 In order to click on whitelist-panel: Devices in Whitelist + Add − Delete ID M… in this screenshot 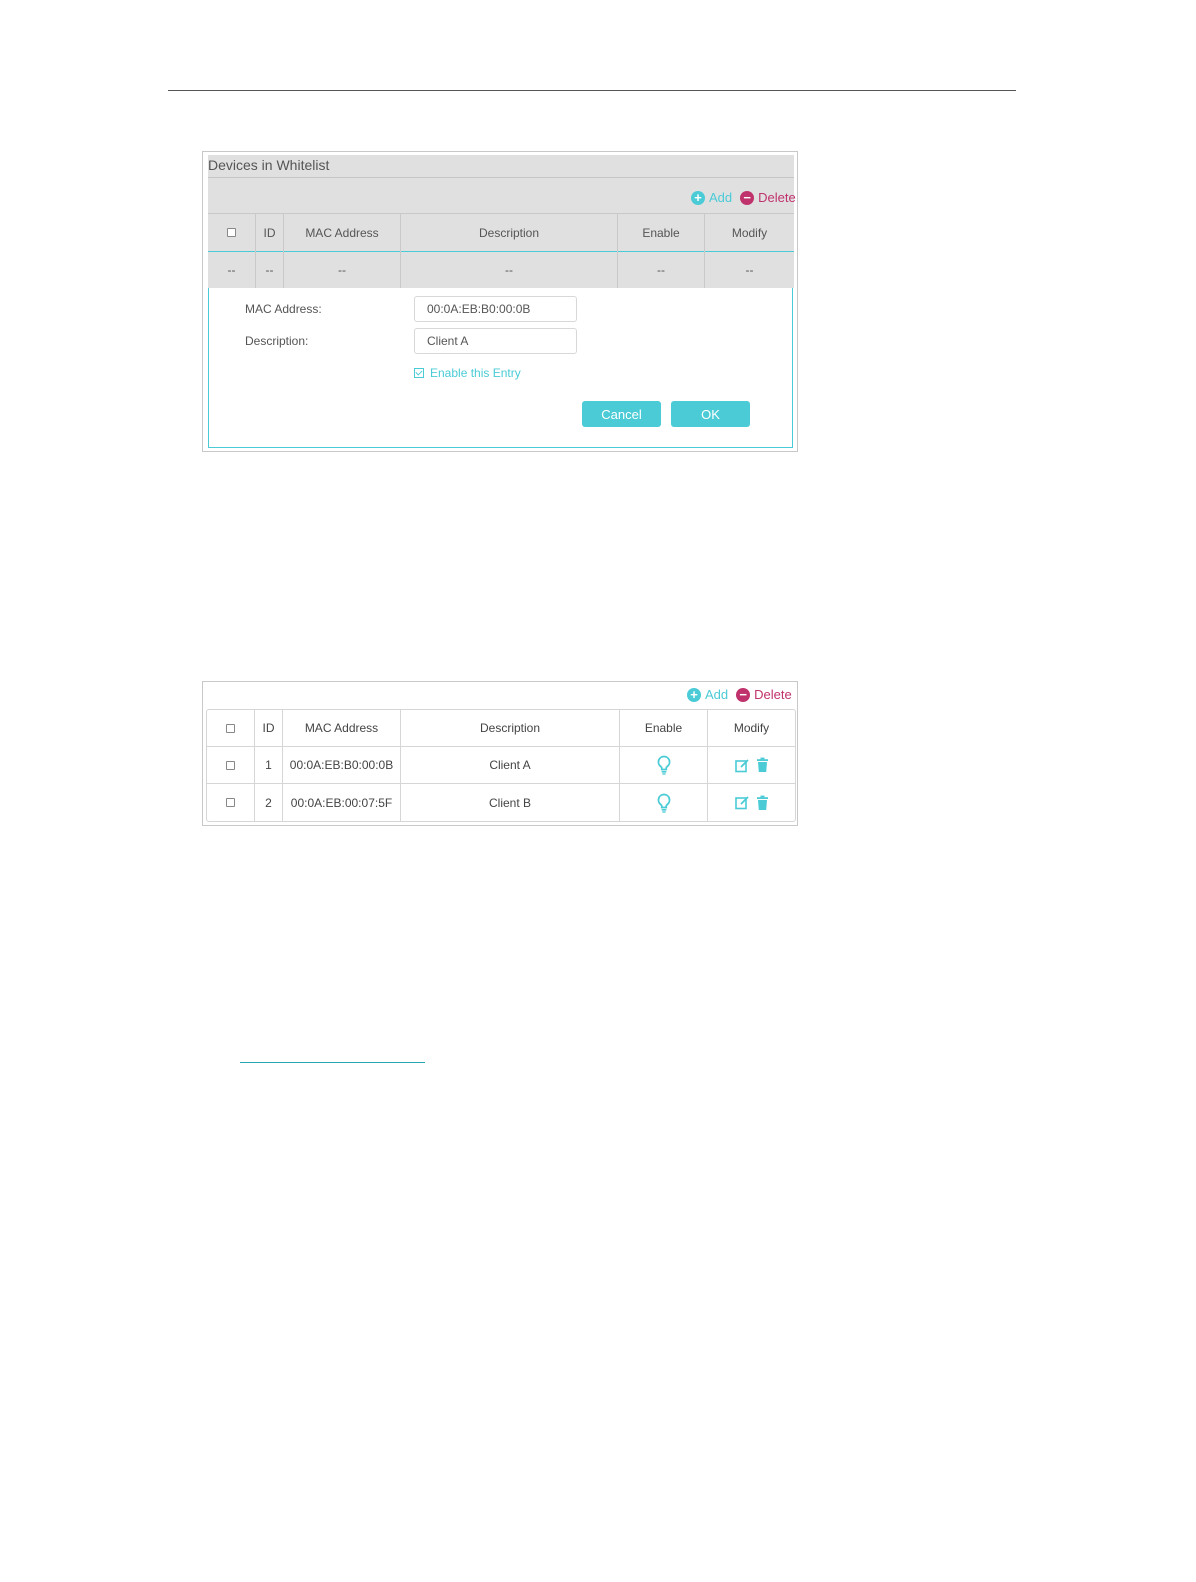, I will do `click(502, 221)`.